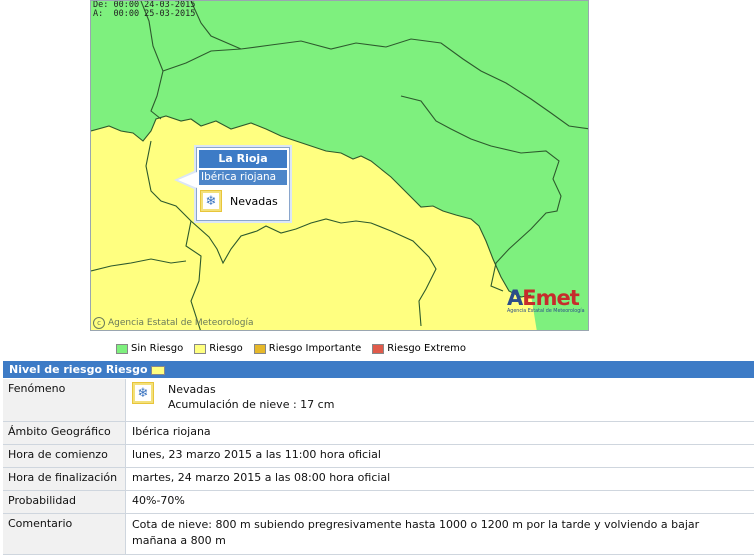 The width and height of the screenshot is (754, 555). Describe the element at coordinates (378, 369) in the screenshot. I see `risk-level-header: Nivel de riesgo Riesgo` at that location.